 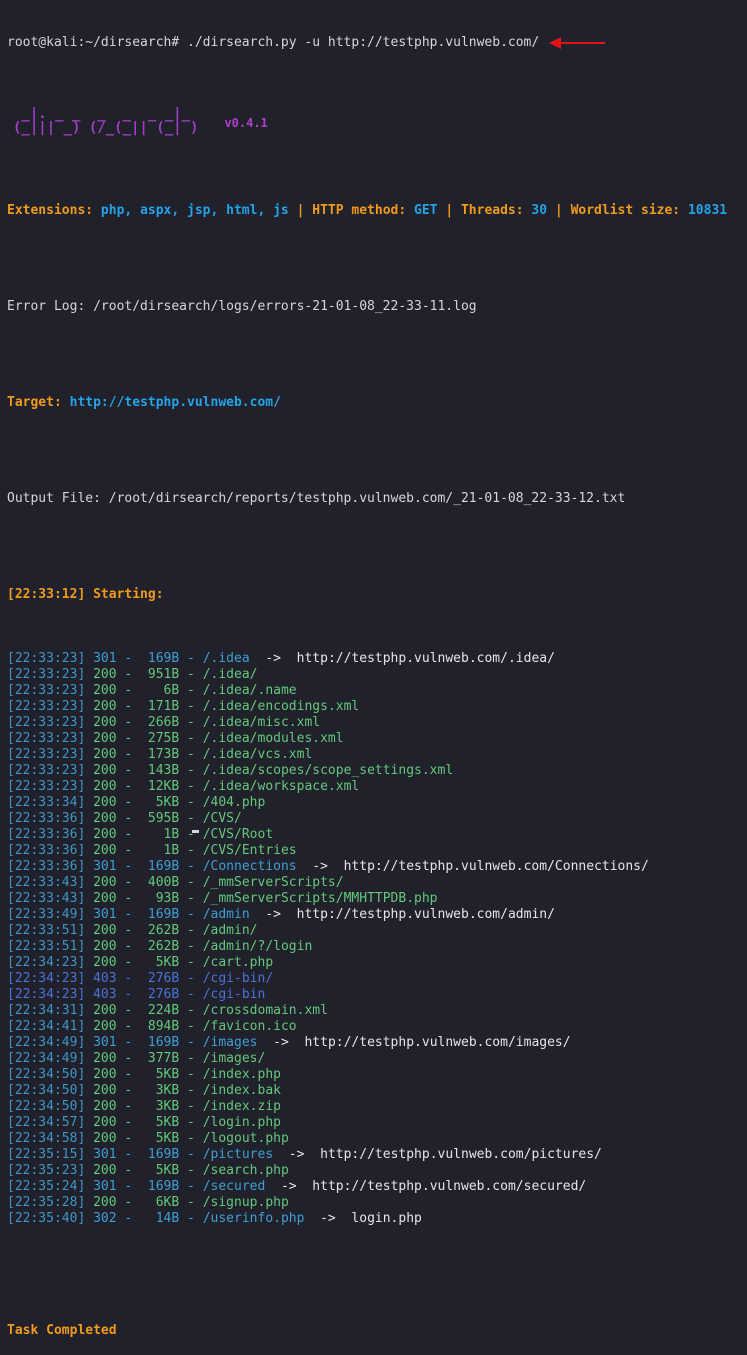 I want to click on result-size: 262B, so click(x=160, y=946).